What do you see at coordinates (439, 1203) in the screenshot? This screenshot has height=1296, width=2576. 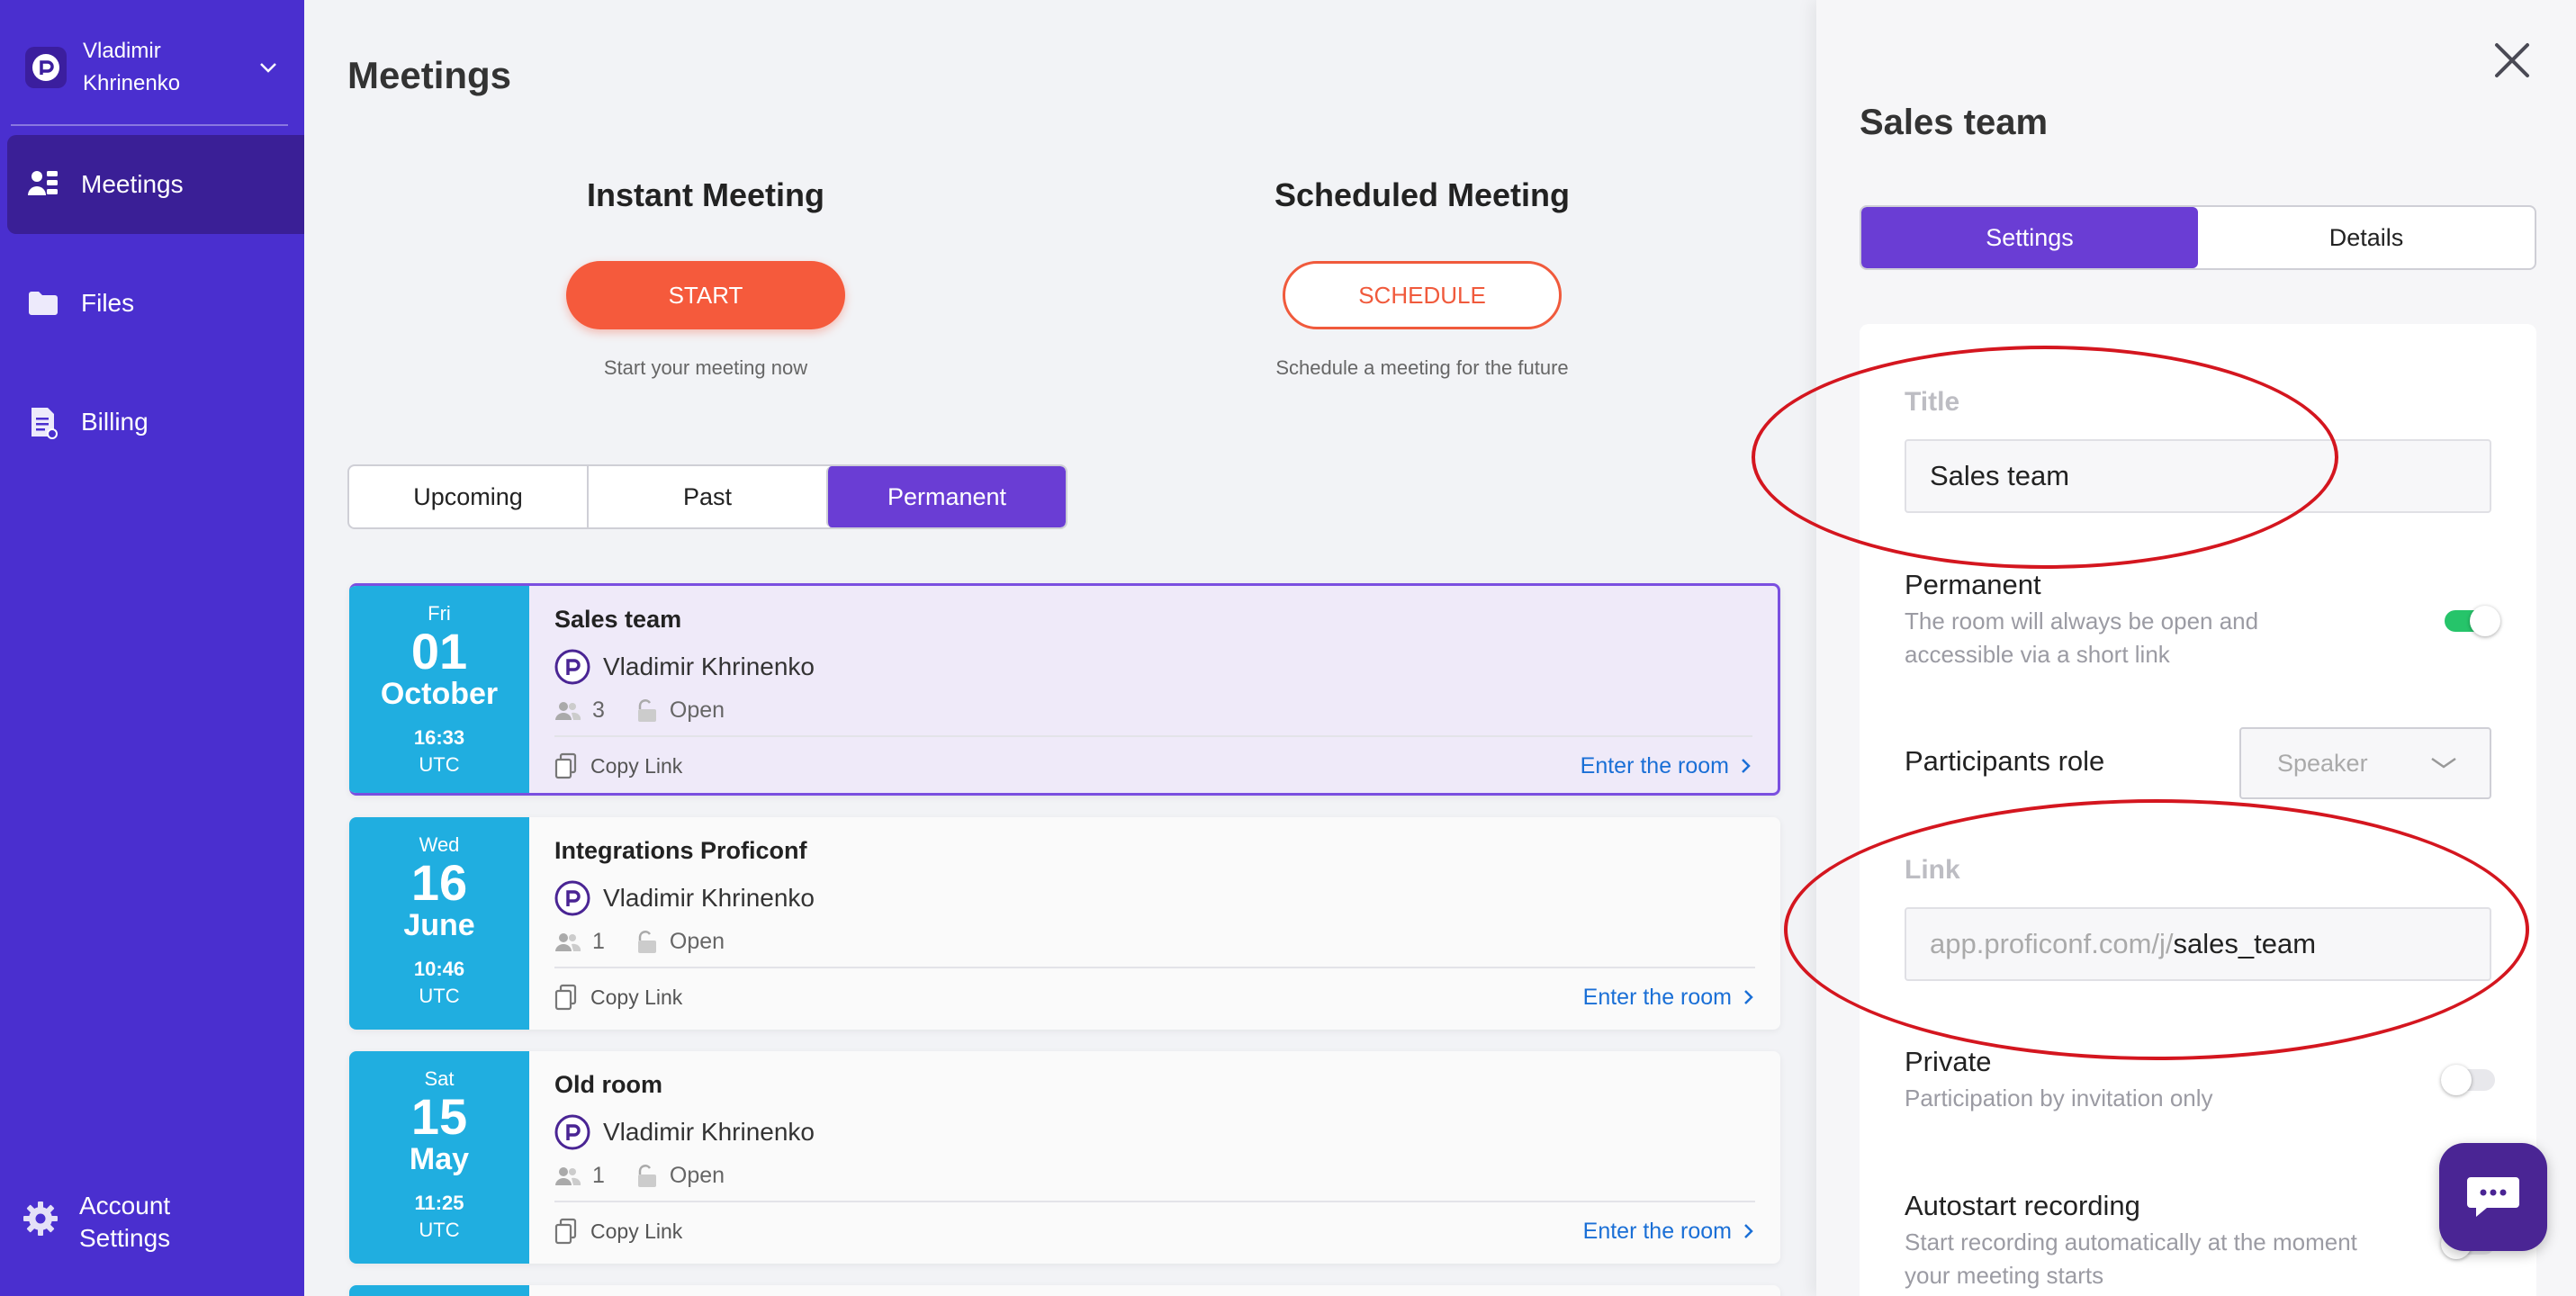 I see `date-time: 11:25` at bounding box center [439, 1203].